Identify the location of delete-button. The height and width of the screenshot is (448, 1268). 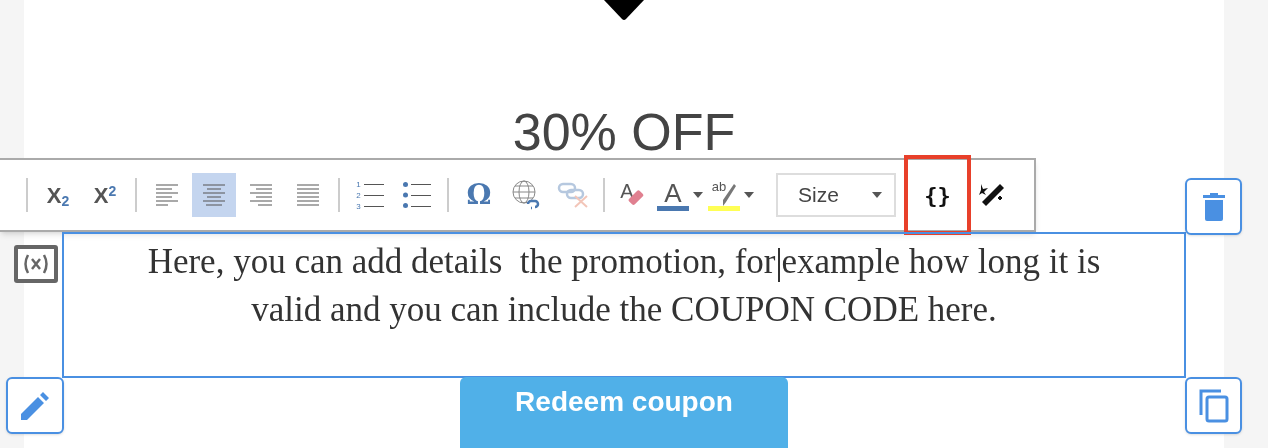
(1213, 206).